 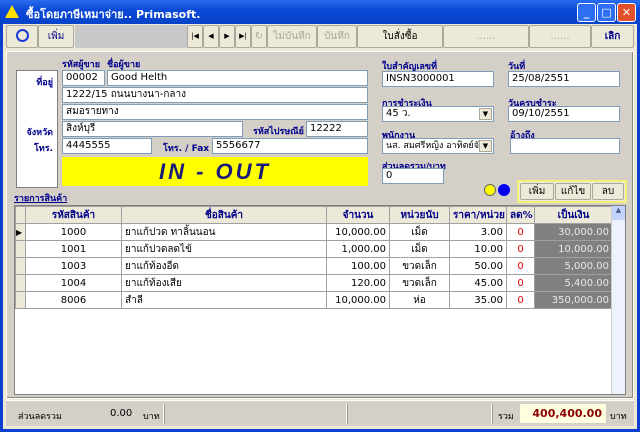 What do you see at coordinates (520, 215) in the screenshot?
I see `column-header-discount-percent: ลด%` at bounding box center [520, 215].